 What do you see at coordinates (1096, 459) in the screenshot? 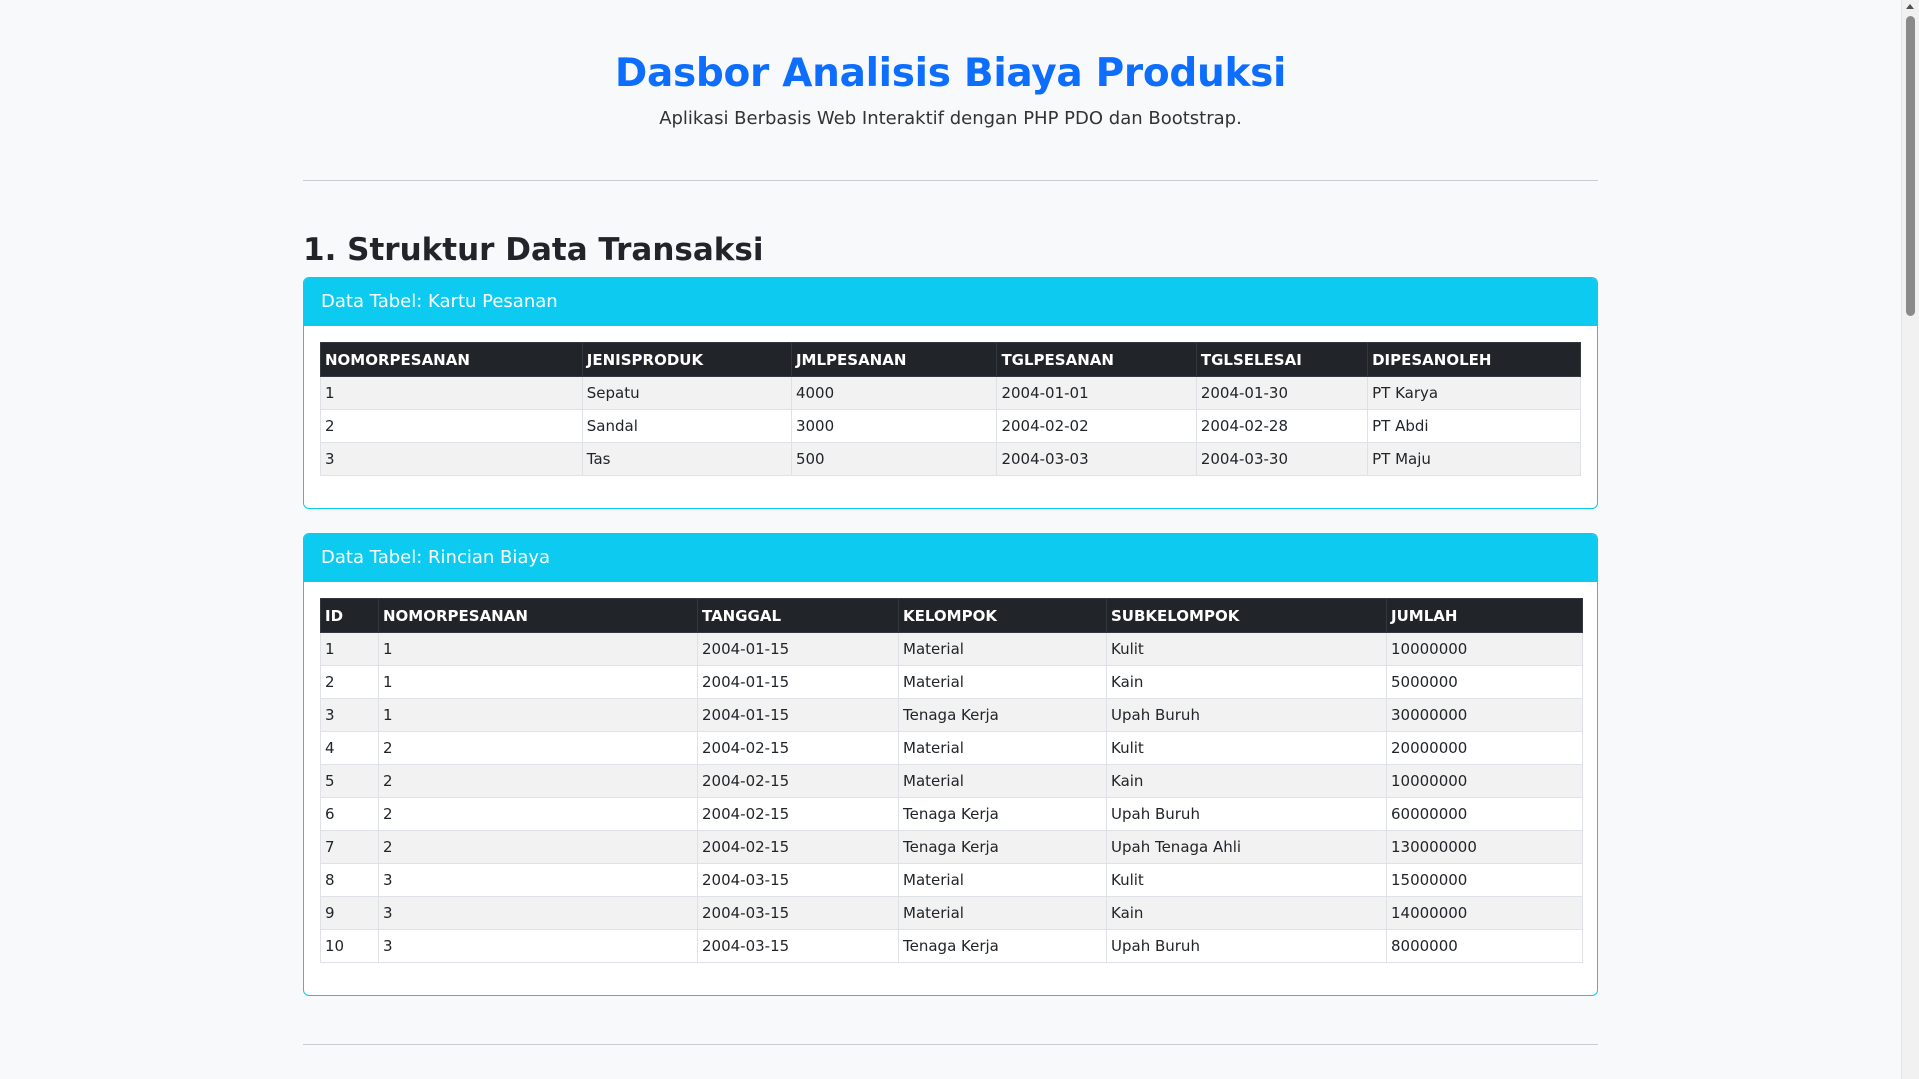
I see `table-cell: 2004-03-03` at bounding box center [1096, 459].